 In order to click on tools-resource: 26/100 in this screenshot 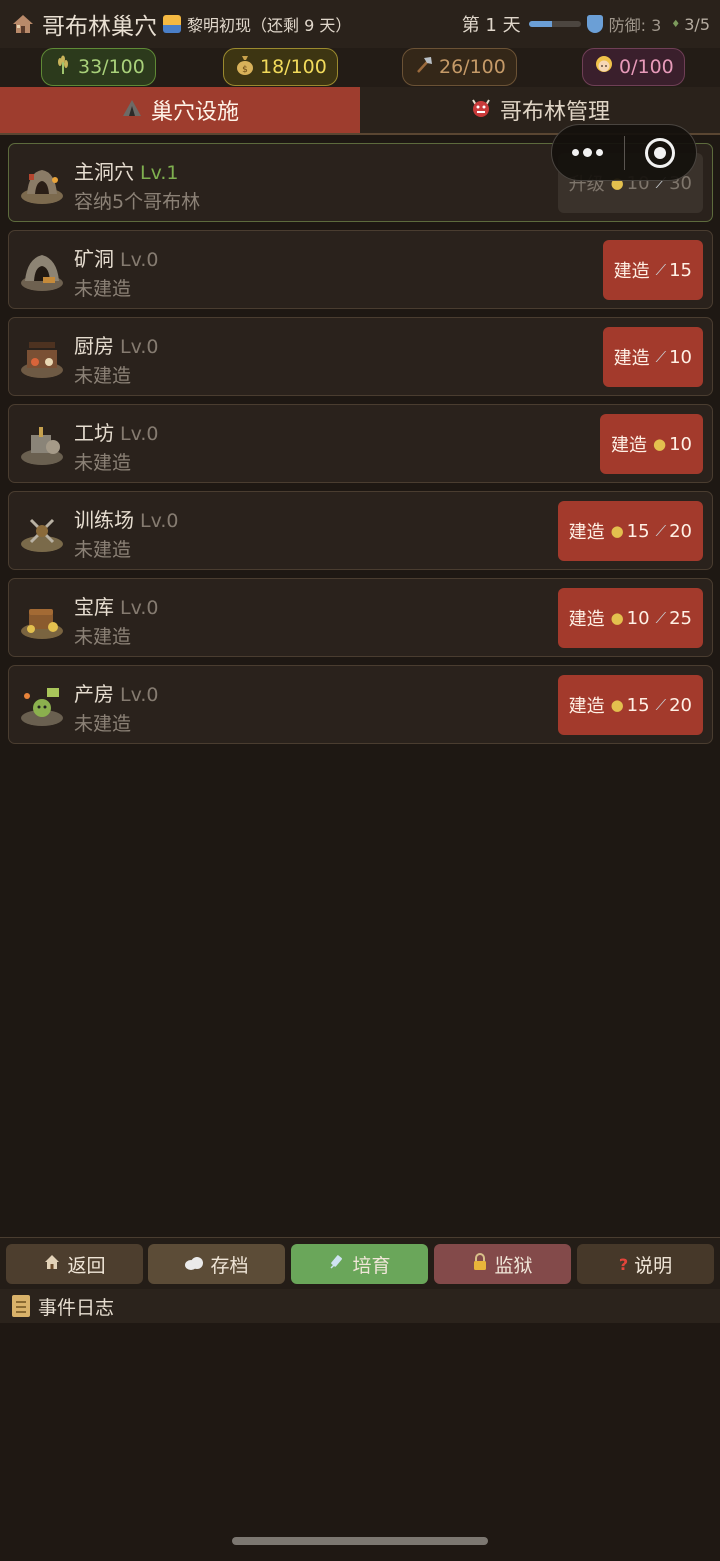, I will do `click(459, 67)`.